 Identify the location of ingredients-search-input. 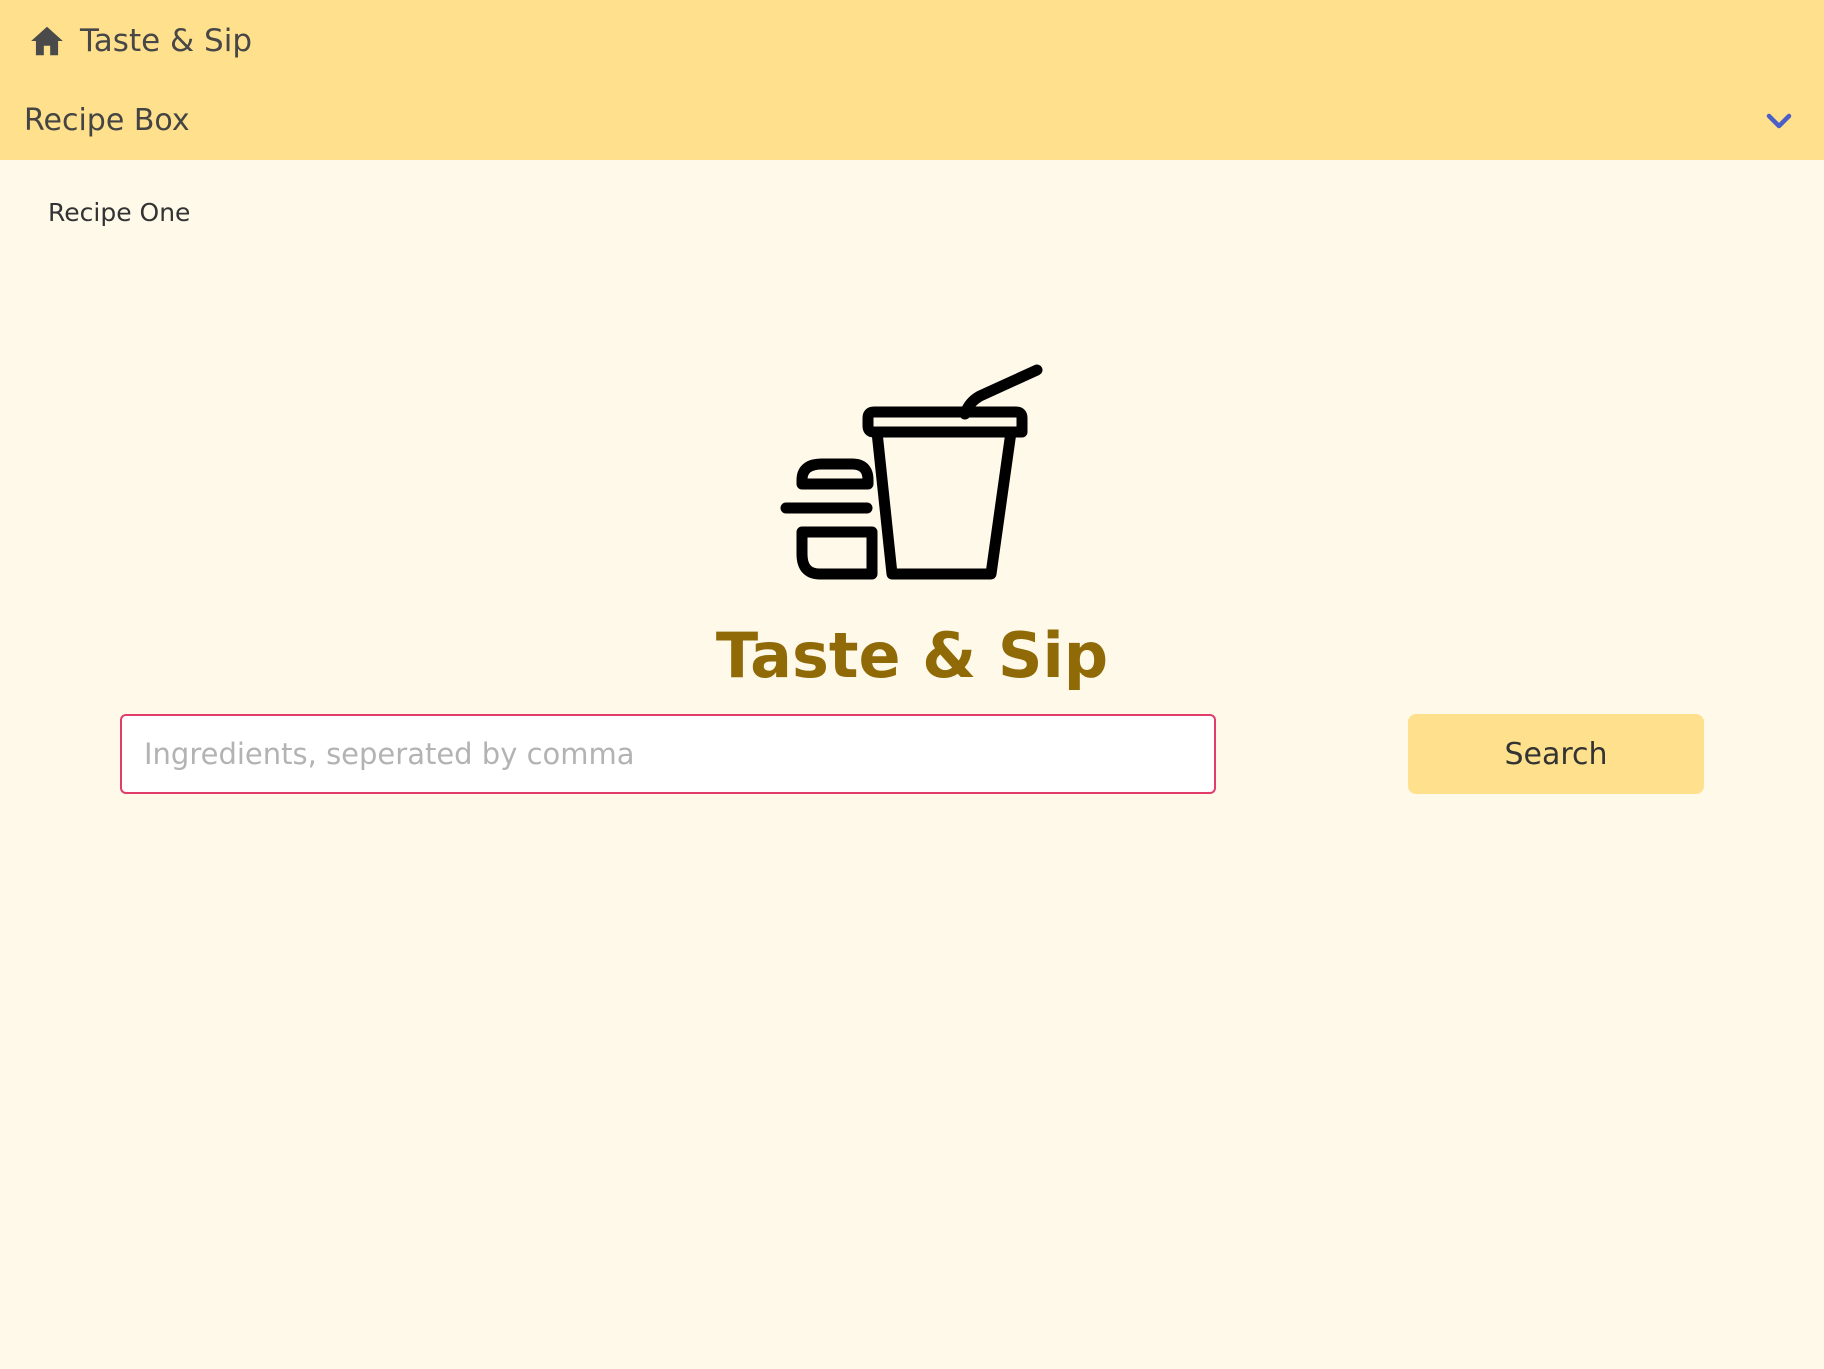
(668, 754).